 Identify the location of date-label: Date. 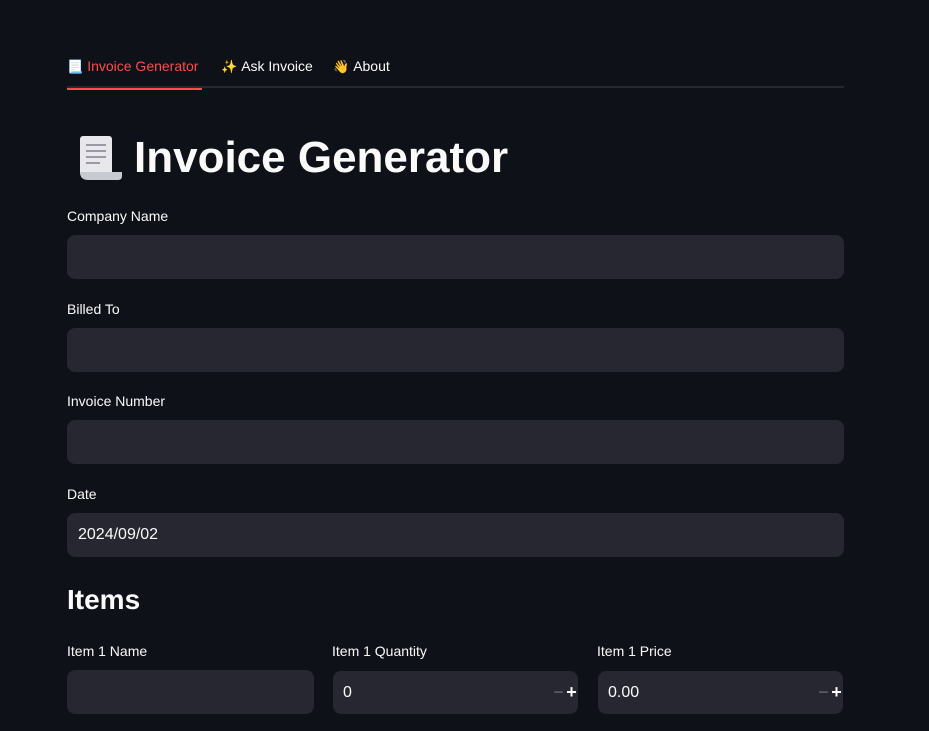
(82, 494).